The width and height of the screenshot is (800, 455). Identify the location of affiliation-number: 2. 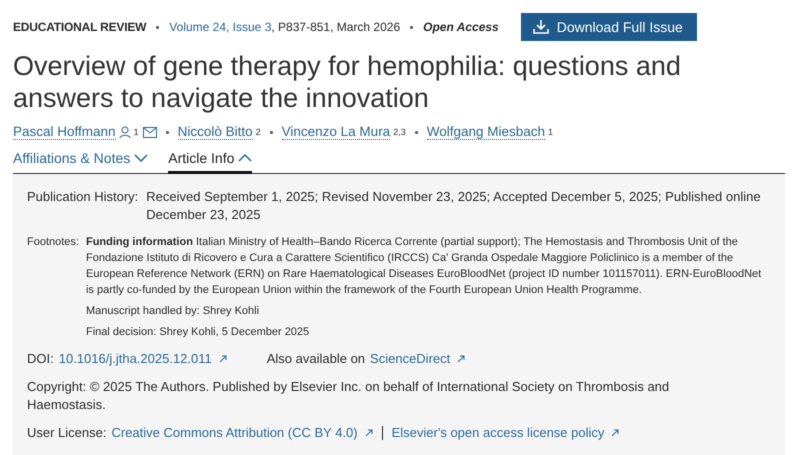
(258, 132).